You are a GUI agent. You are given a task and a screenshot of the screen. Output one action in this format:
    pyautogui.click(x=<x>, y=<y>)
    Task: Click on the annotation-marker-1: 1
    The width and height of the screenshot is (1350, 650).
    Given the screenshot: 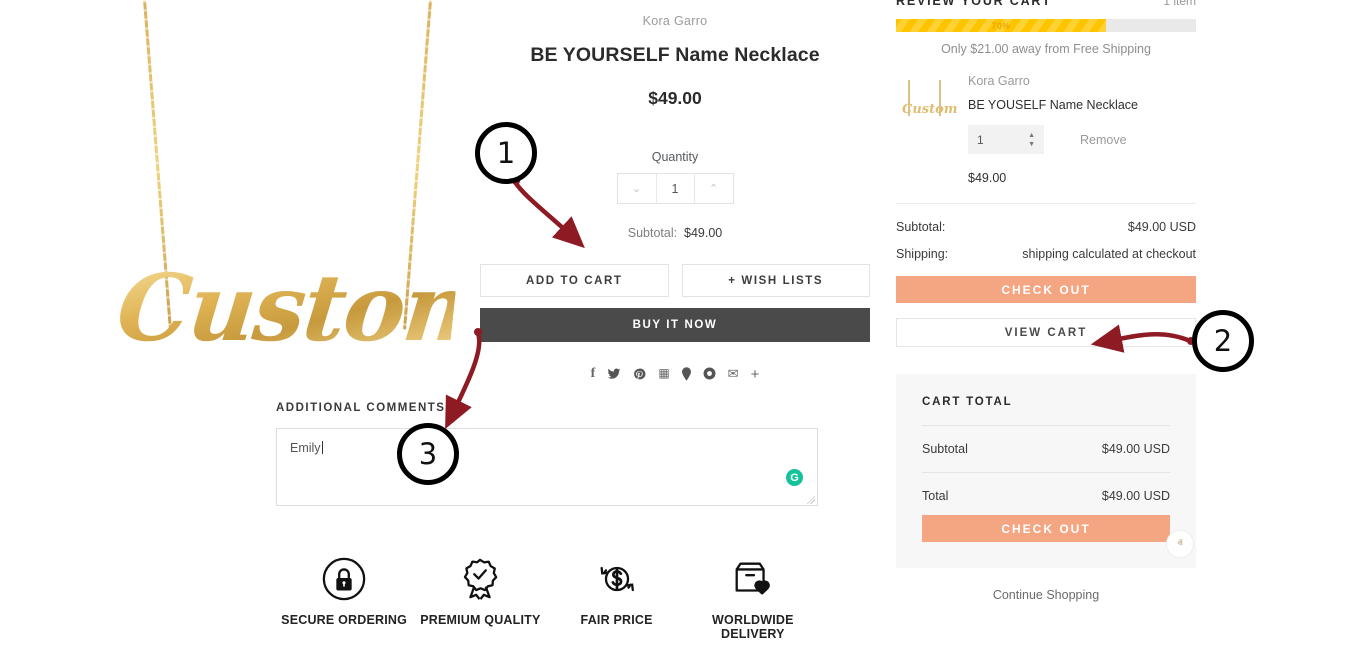 What is the action you would take?
    pyautogui.click(x=506, y=153)
    